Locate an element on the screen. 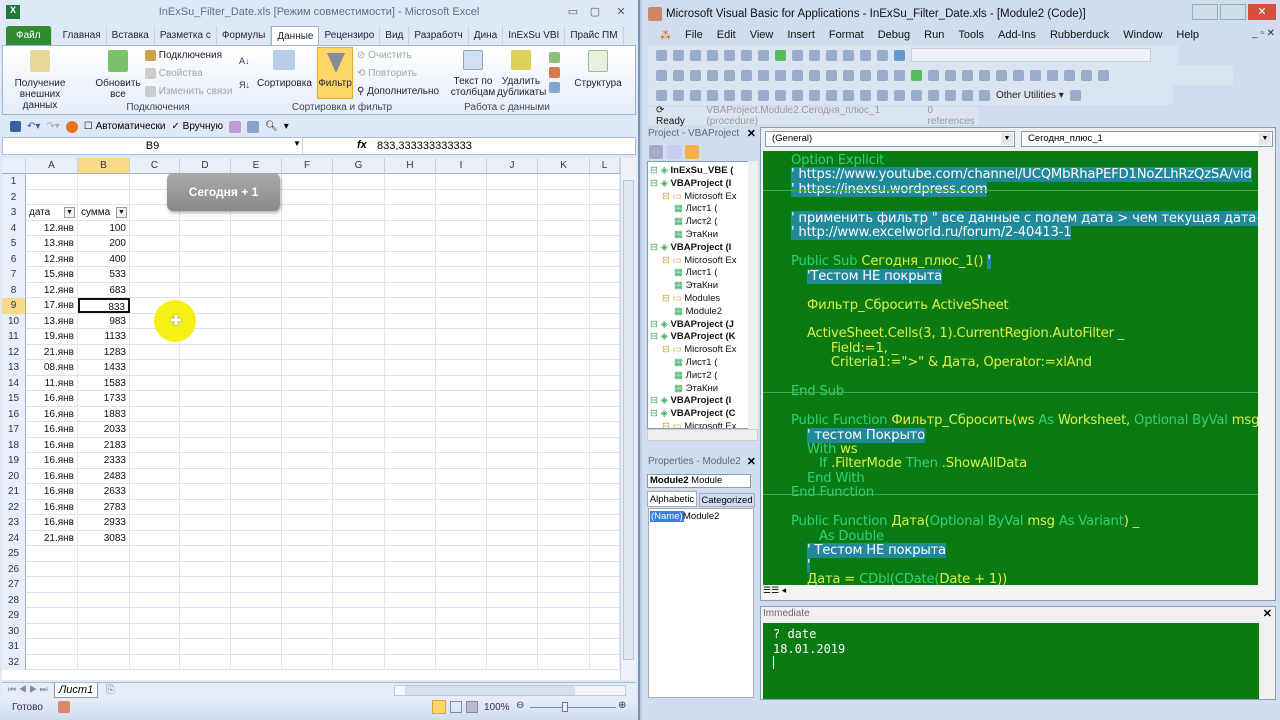 The height and width of the screenshot is (720, 1280). cell: 11.янв is located at coordinates (52, 383).